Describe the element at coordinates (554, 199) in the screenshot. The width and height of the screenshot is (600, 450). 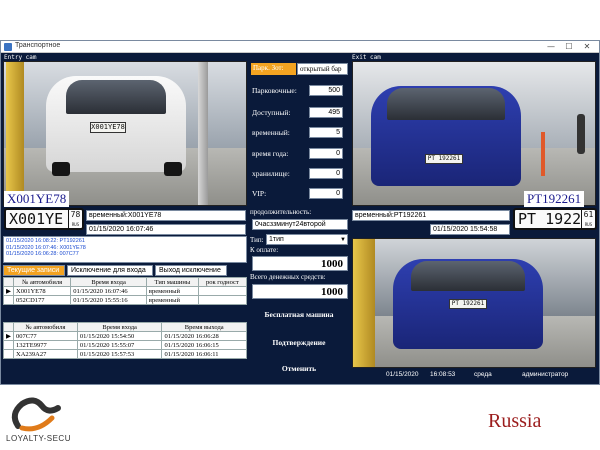
I see `exit-plate-text: PT192261` at that location.